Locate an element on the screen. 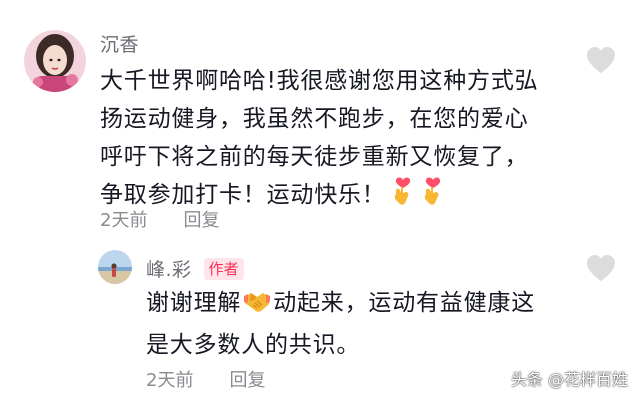  watermark: 头条 @花样百姓 is located at coordinates (569, 379).